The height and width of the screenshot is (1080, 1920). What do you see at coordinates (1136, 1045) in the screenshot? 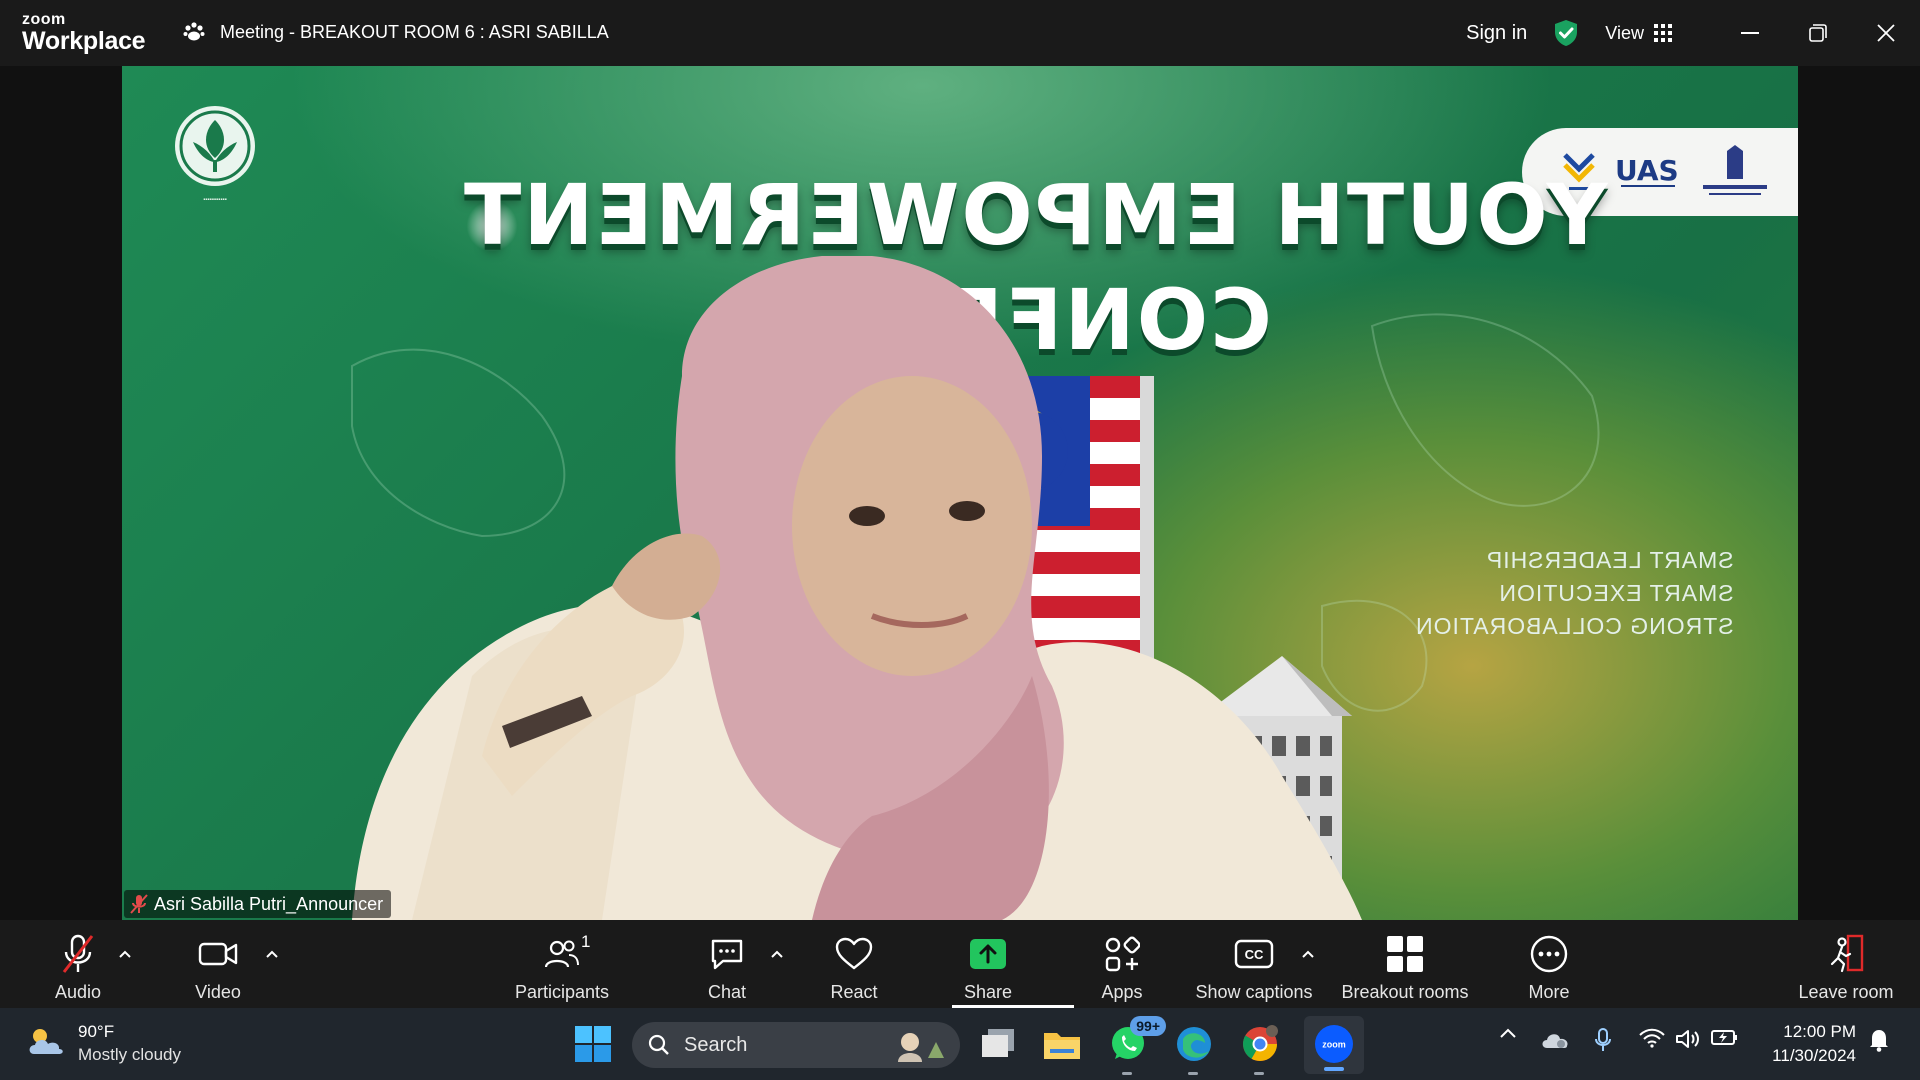
I see `whatsapp-button: 99+` at bounding box center [1136, 1045].